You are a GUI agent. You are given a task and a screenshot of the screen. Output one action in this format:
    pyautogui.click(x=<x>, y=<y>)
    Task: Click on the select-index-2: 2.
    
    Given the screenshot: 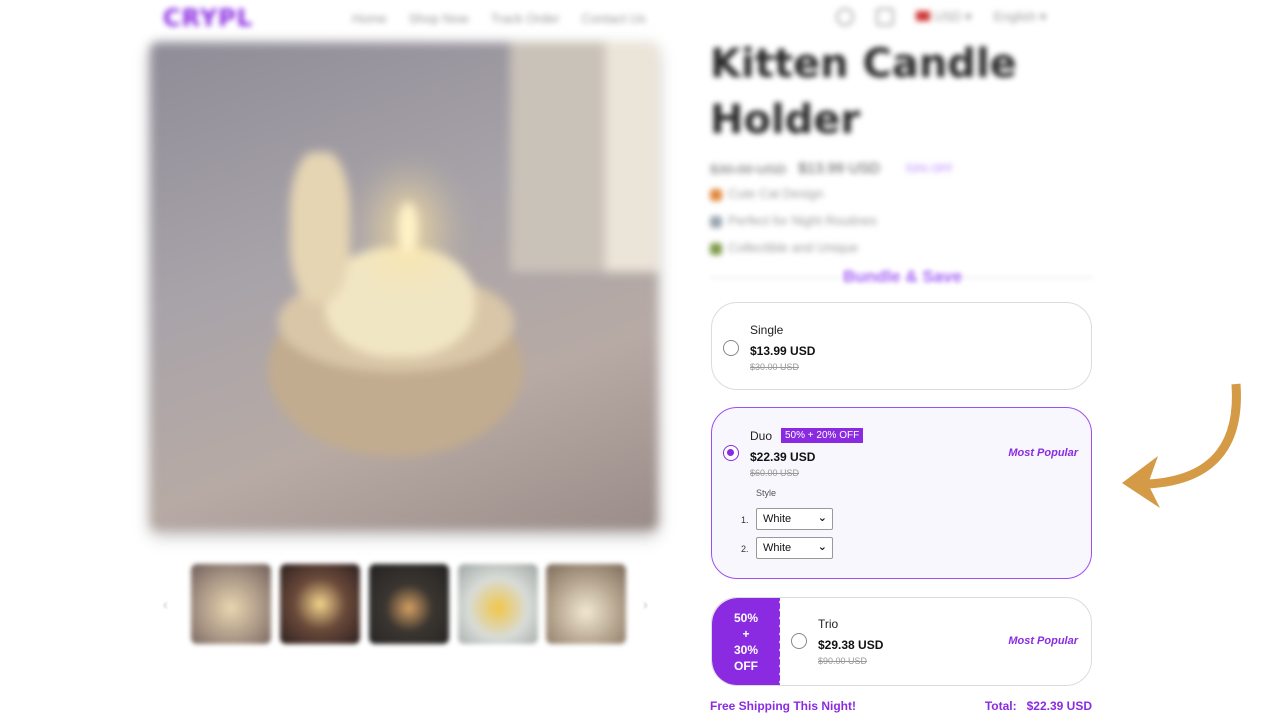 What is the action you would take?
    pyautogui.click(x=745, y=549)
    